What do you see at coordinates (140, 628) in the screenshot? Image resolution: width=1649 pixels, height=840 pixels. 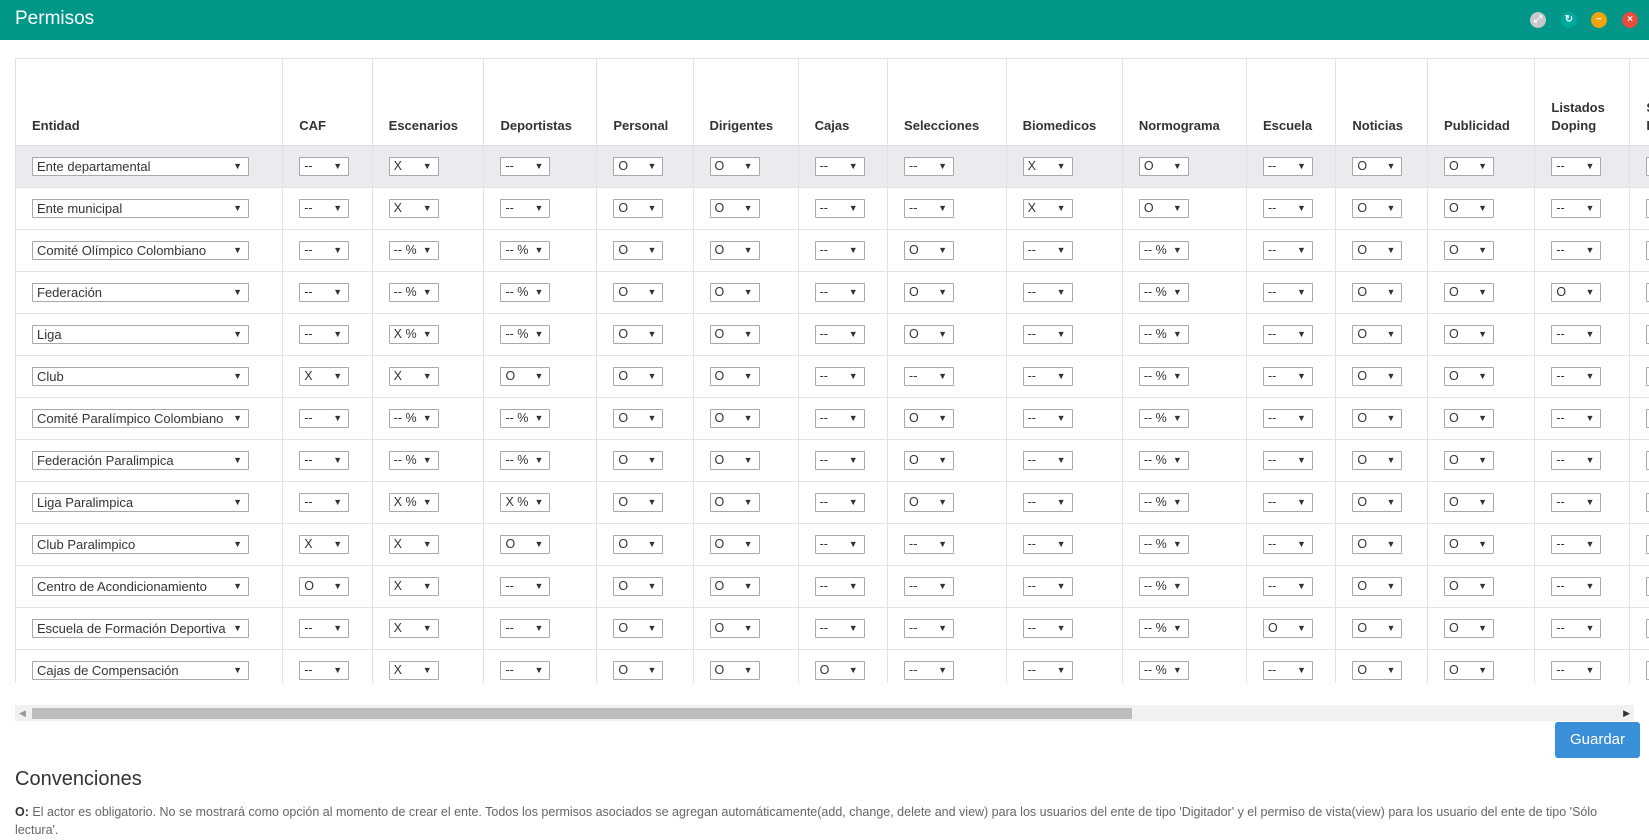 I see `entity-select: Escuela de Formación Deportiva ▼` at bounding box center [140, 628].